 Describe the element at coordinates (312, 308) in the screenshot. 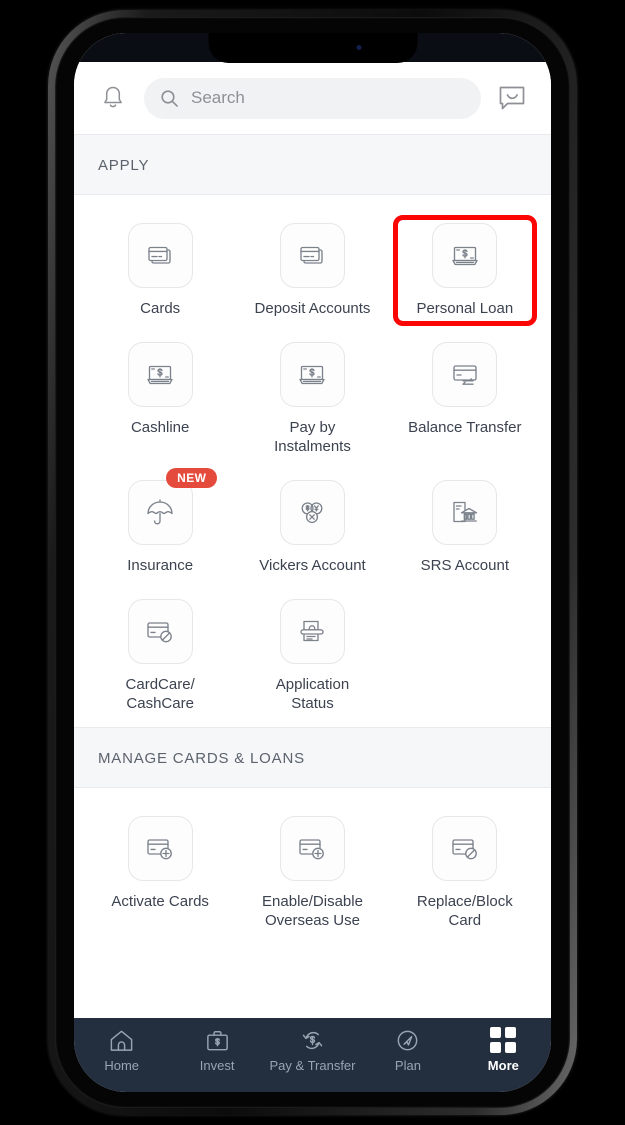

I see `tile-label: Deposit Accounts` at that location.